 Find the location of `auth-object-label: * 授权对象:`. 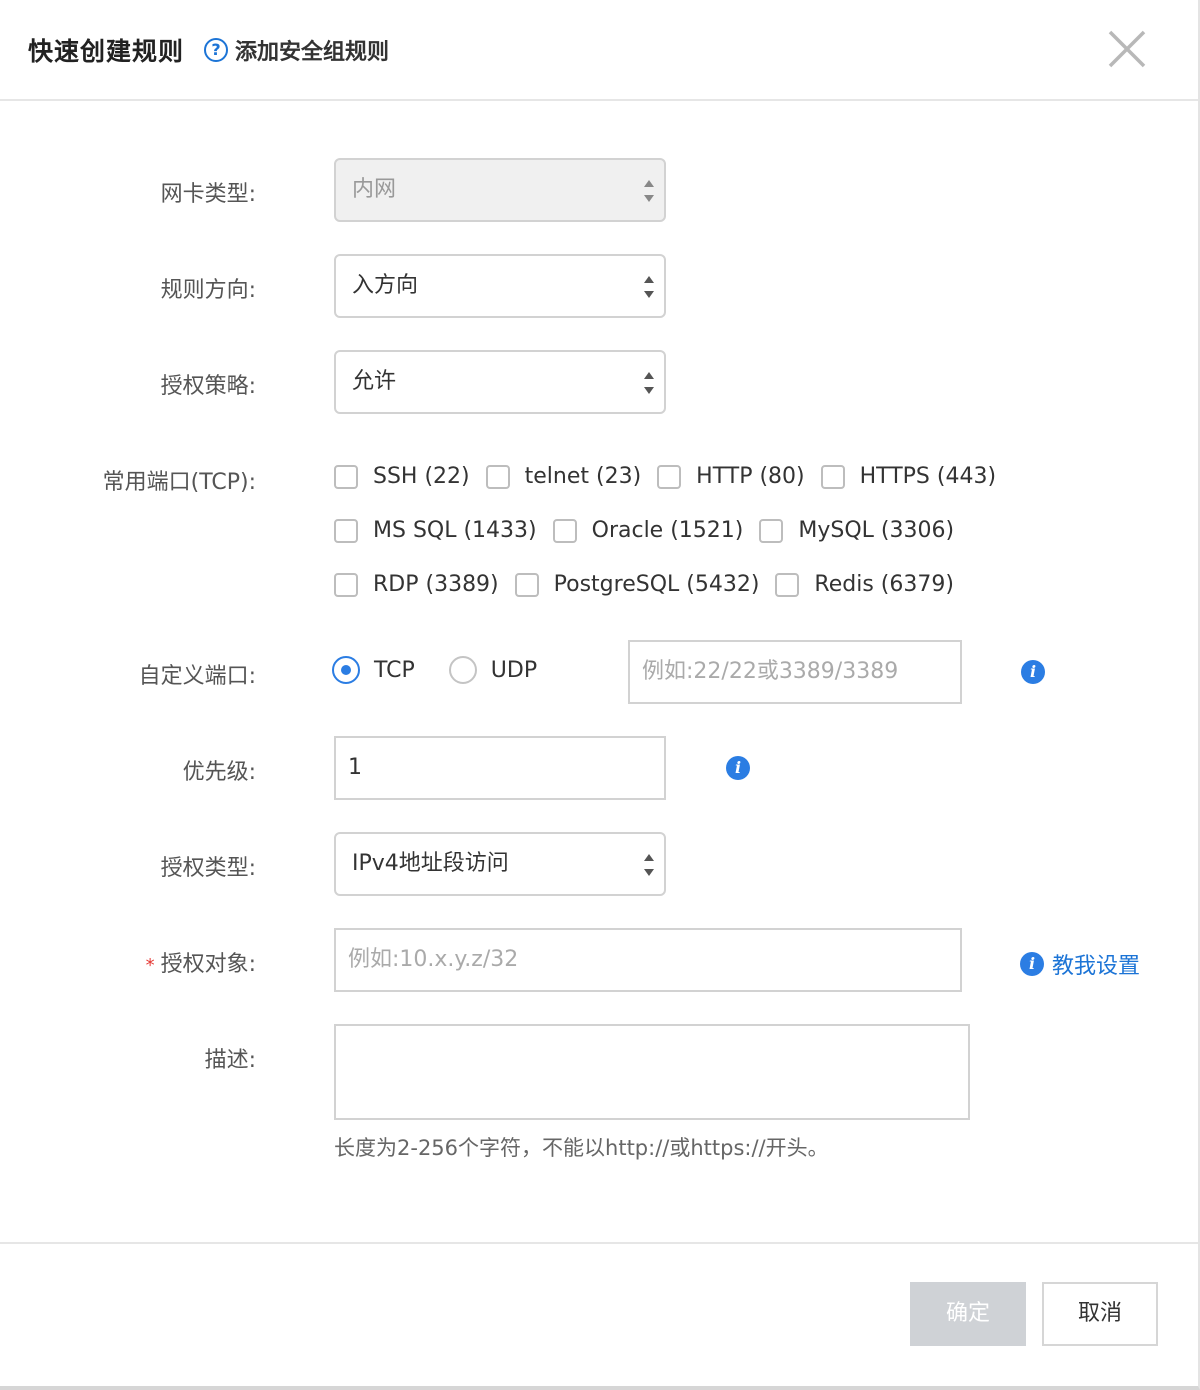

auth-object-label: * 授权对象: is located at coordinates (201, 962).